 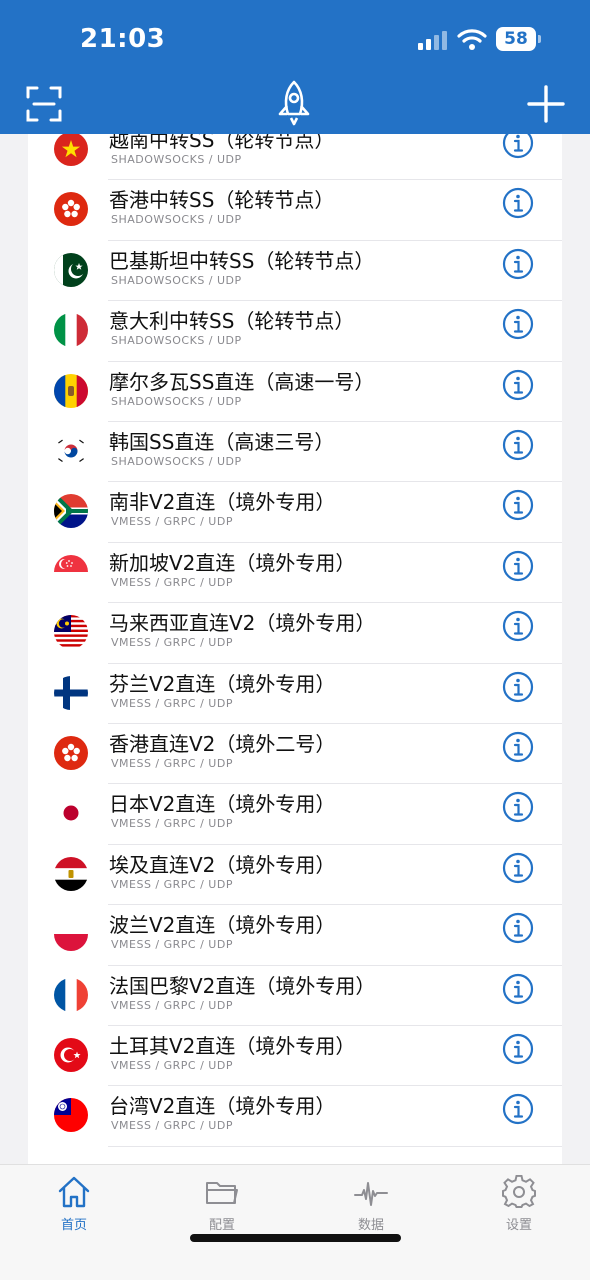 I want to click on server-name: 法国巴黎V2直连（境外专用）, so click(x=242, y=985).